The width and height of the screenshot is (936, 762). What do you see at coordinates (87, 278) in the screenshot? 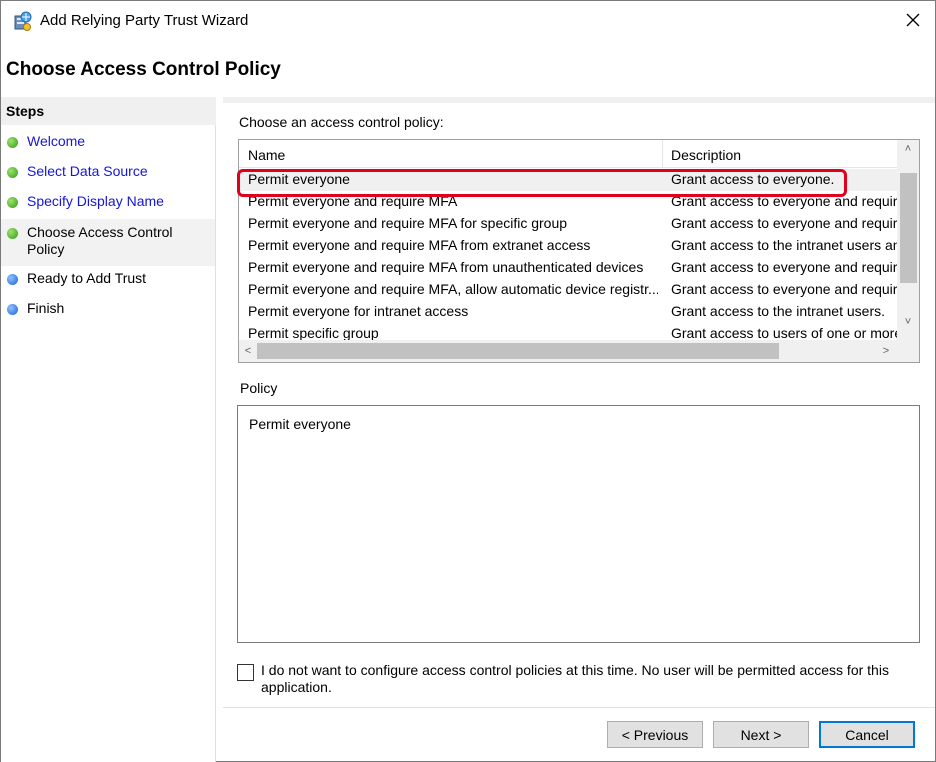
I see `step-label: Ready to Add Trust` at bounding box center [87, 278].